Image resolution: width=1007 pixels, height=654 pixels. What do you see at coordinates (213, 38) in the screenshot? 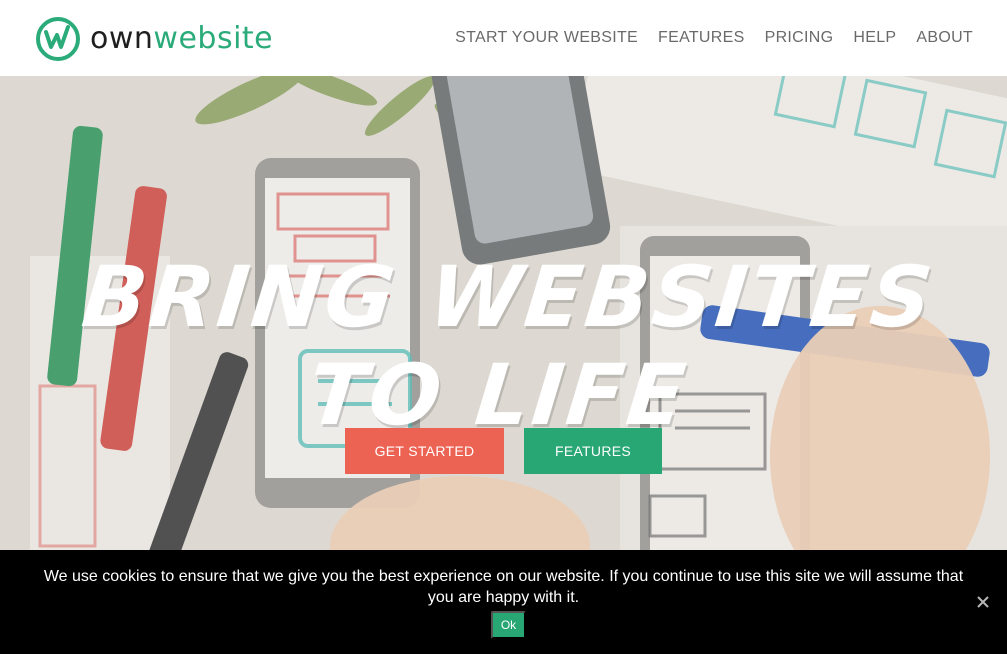
I see `brand-name-part2: website` at bounding box center [213, 38].